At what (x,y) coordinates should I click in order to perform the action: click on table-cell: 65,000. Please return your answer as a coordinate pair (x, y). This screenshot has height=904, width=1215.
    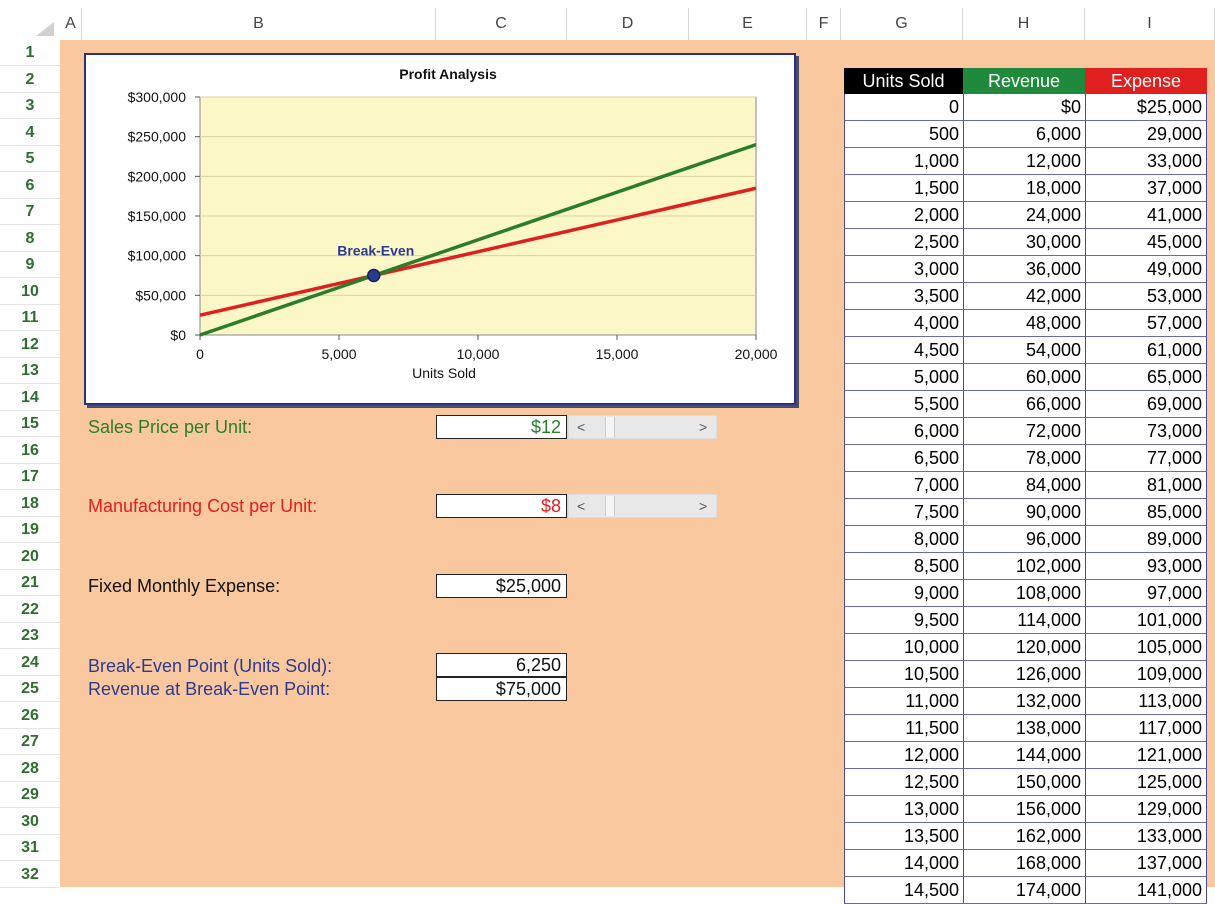
    Looking at the image, I should click on (1146, 377).